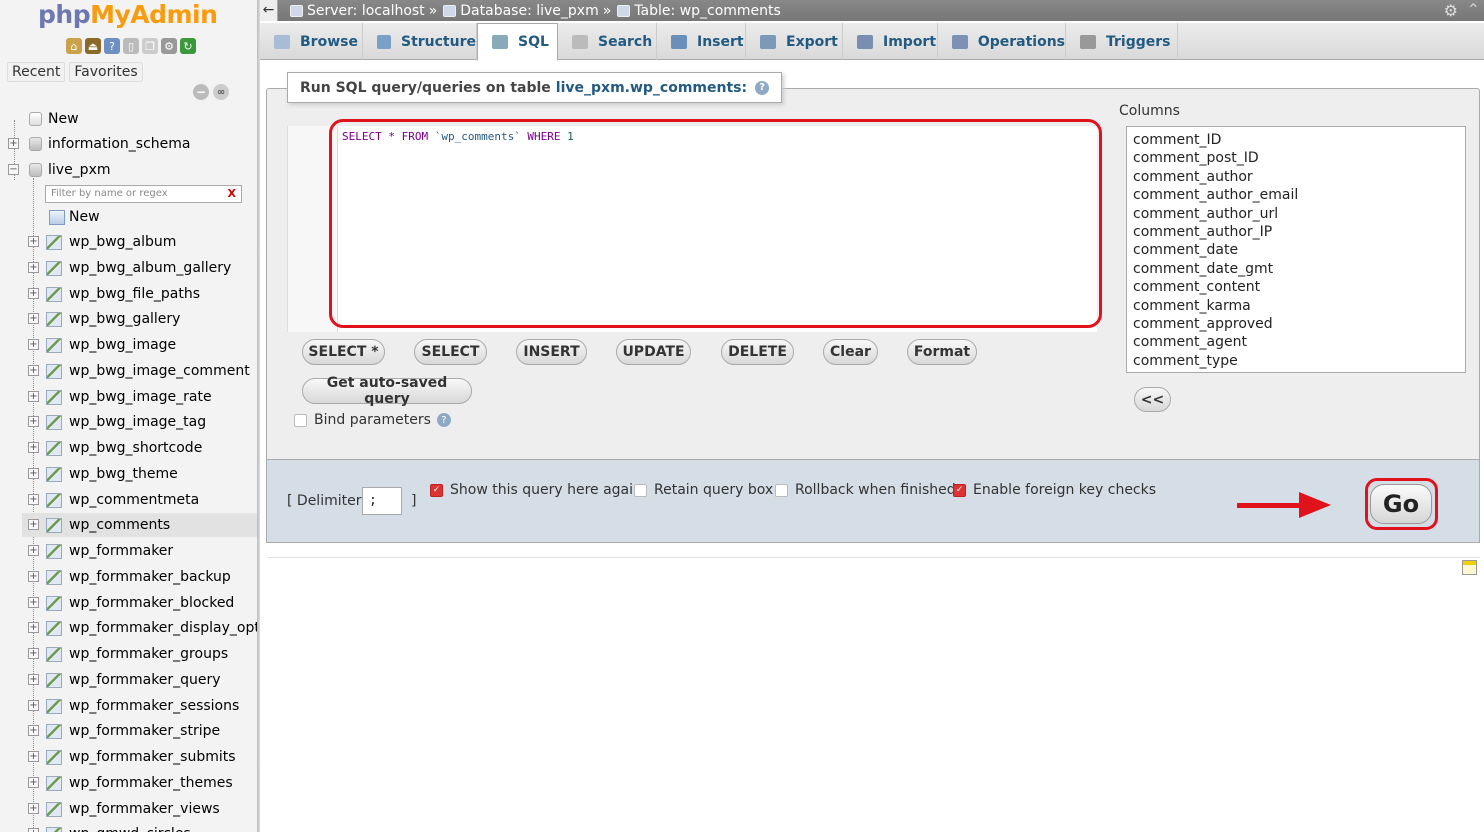 This screenshot has height=832, width=1484. I want to click on bind-parameters-checkbox, so click(300, 420).